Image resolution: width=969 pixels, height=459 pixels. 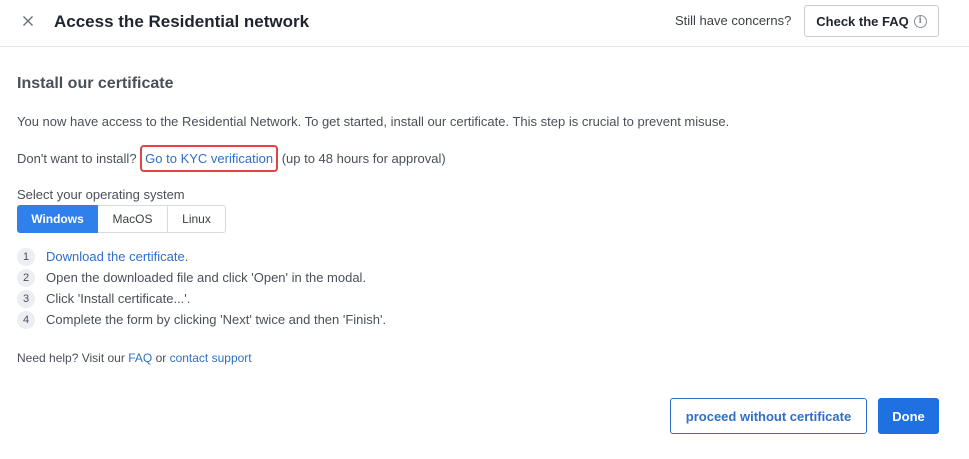 What do you see at coordinates (209, 158) in the screenshot?
I see `kyc-verification-link: Go to KYC verification` at bounding box center [209, 158].